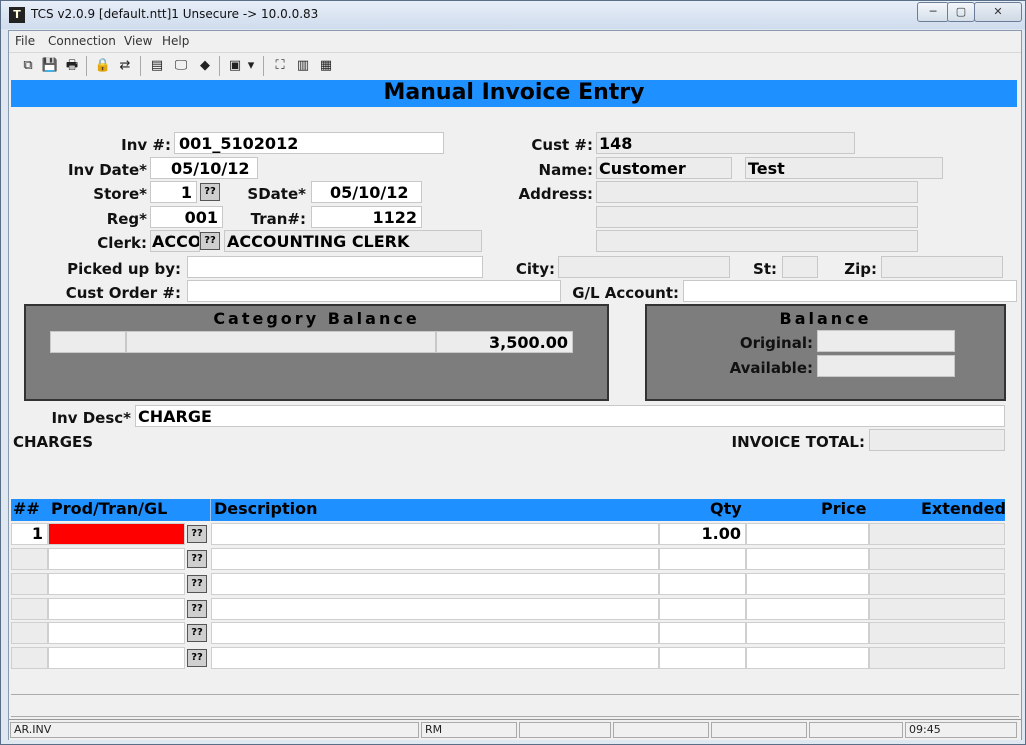  What do you see at coordinates (210, 510) in the screenshot?
I see `column-divider` at bounding box center [210, 510].